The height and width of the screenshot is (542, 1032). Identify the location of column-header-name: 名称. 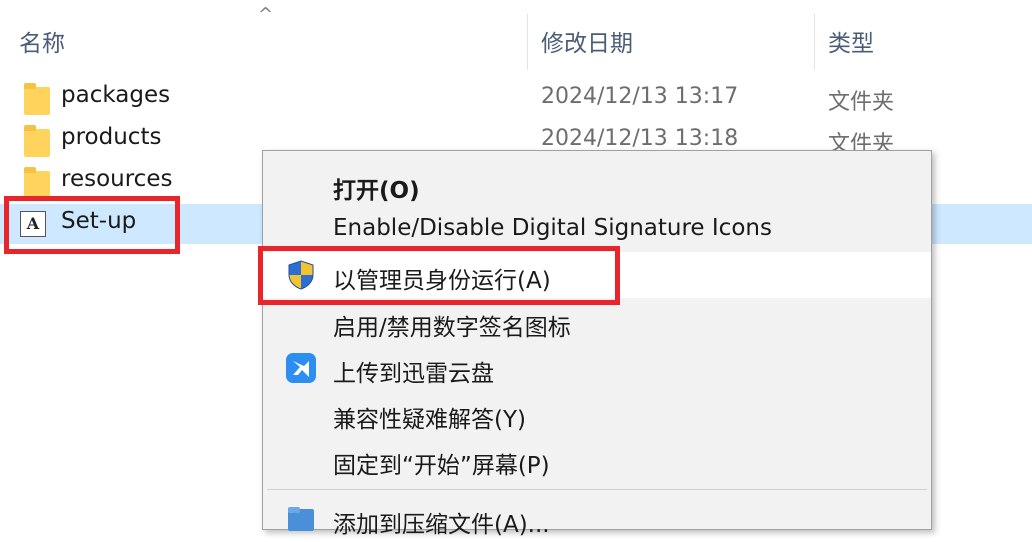
(42, 41).